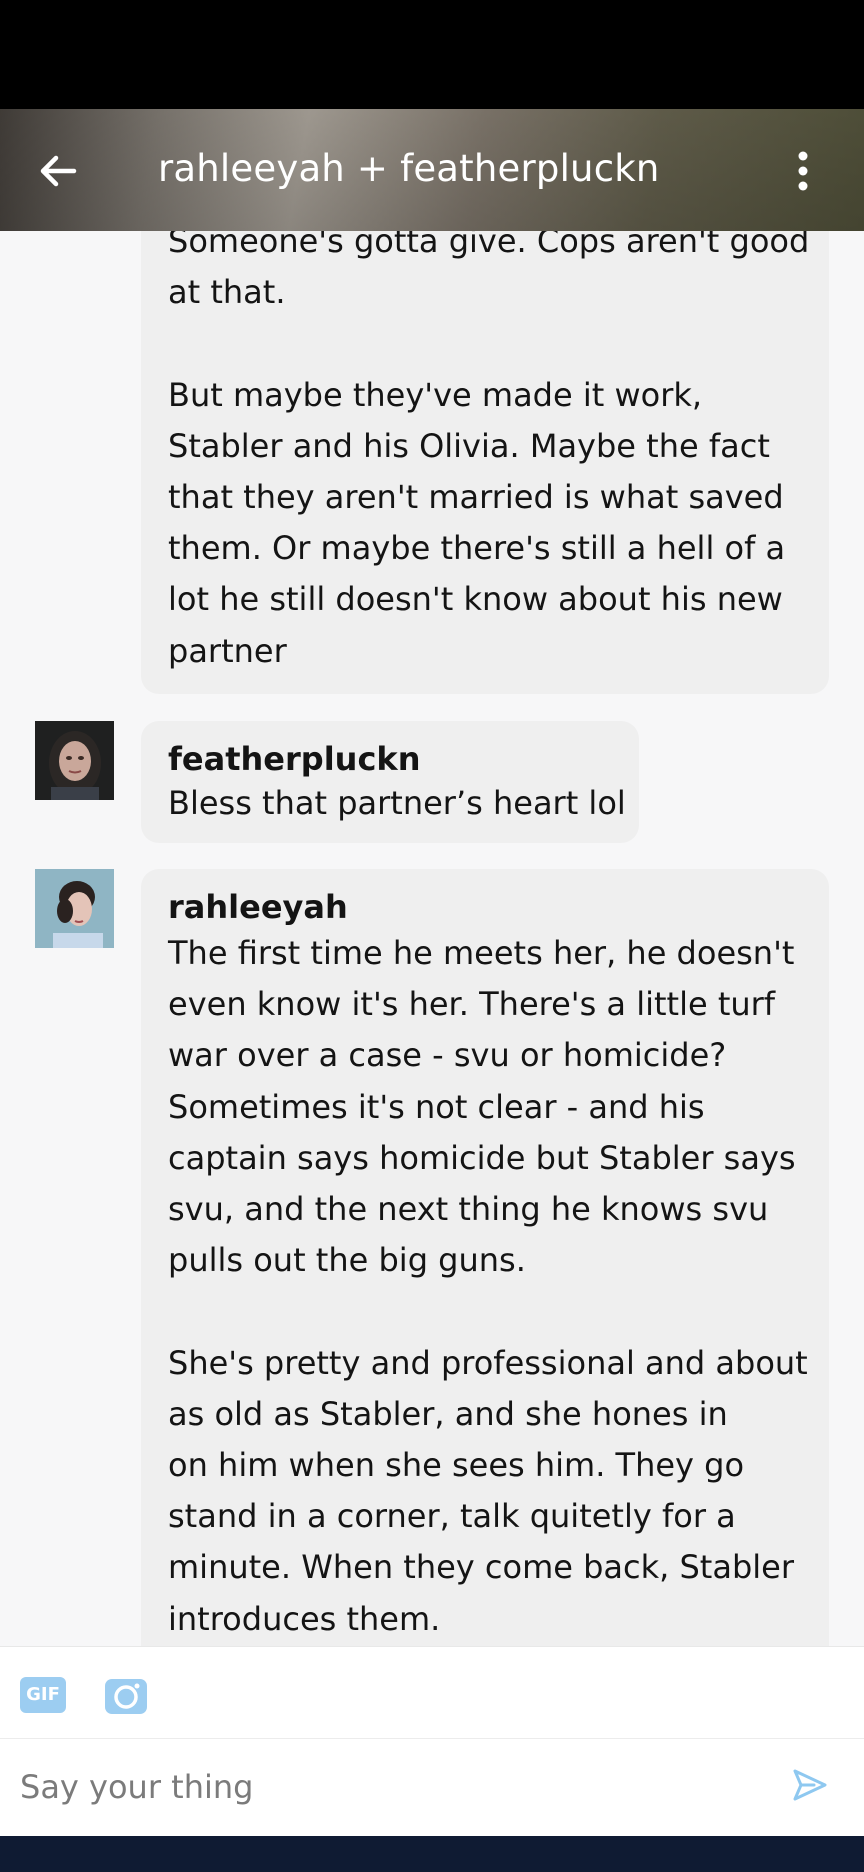 The height and width of the screenshot is (1872, 864). I want to click on conversation-title: rahleeyah + featherpluckn, so click(409, 168).